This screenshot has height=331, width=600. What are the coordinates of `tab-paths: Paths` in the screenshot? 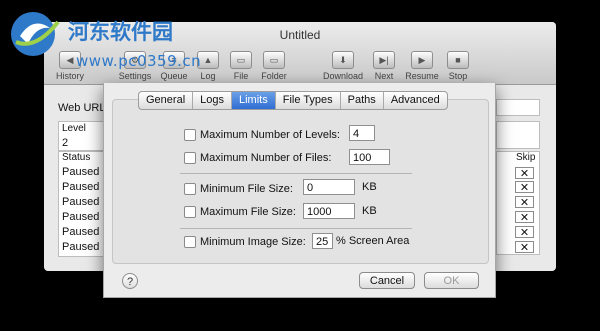 It's located at (362, 100).